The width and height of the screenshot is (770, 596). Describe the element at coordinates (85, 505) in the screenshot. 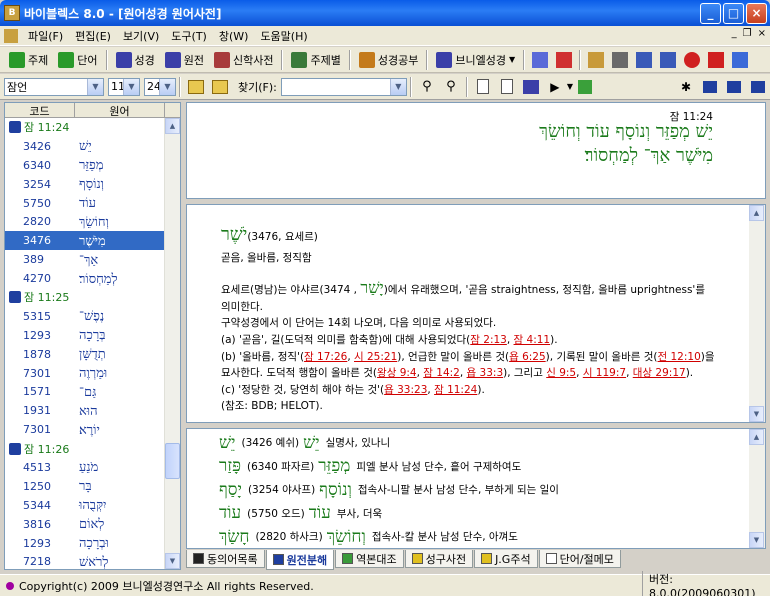

I see `word-row: 5344 יִקְּבֻהוּ` at that location.